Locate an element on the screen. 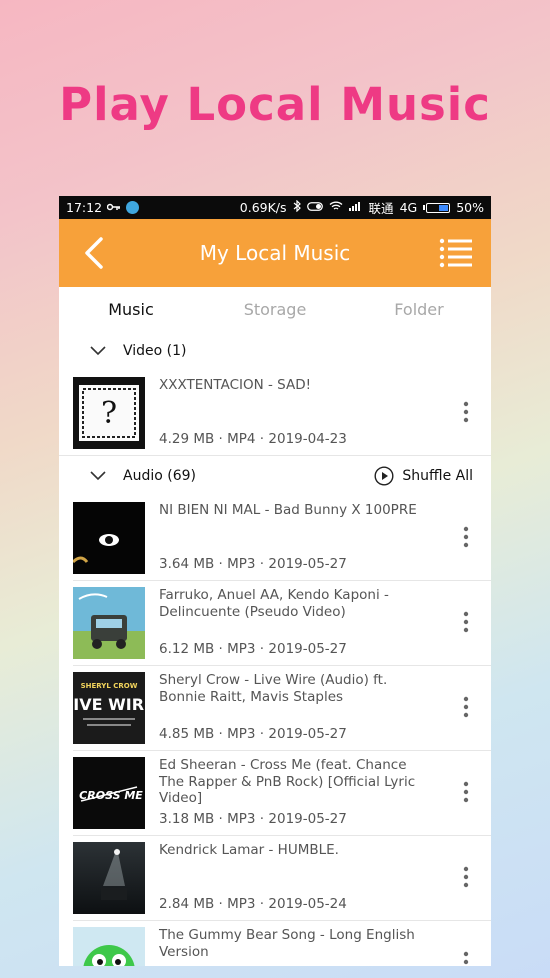 The width and height of the screenshot is (550, 978). tab-folder: Folder is located at coordinates (419, 309).